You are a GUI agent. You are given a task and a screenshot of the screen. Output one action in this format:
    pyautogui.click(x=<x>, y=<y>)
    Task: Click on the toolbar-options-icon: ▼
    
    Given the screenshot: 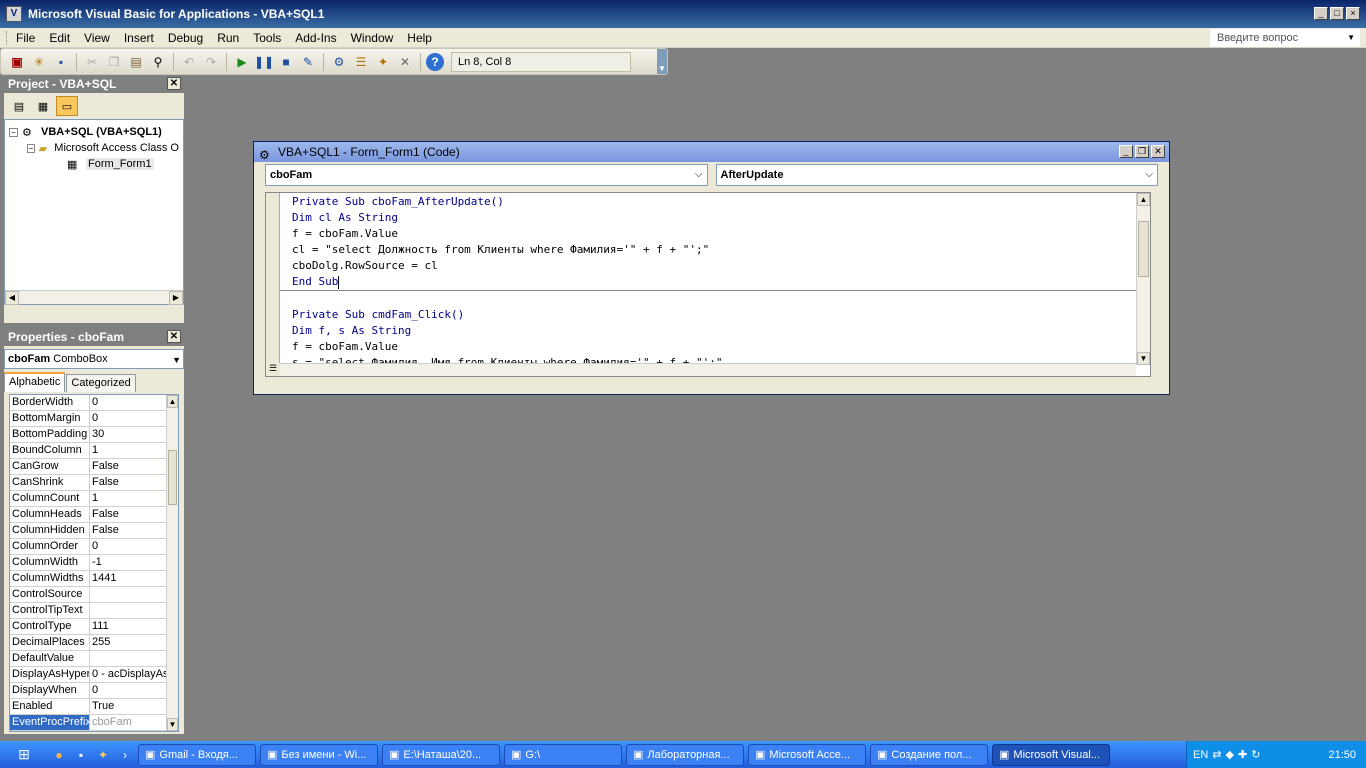 What is the action you would take?
    pyautogui.click(x=662, y=61)
    